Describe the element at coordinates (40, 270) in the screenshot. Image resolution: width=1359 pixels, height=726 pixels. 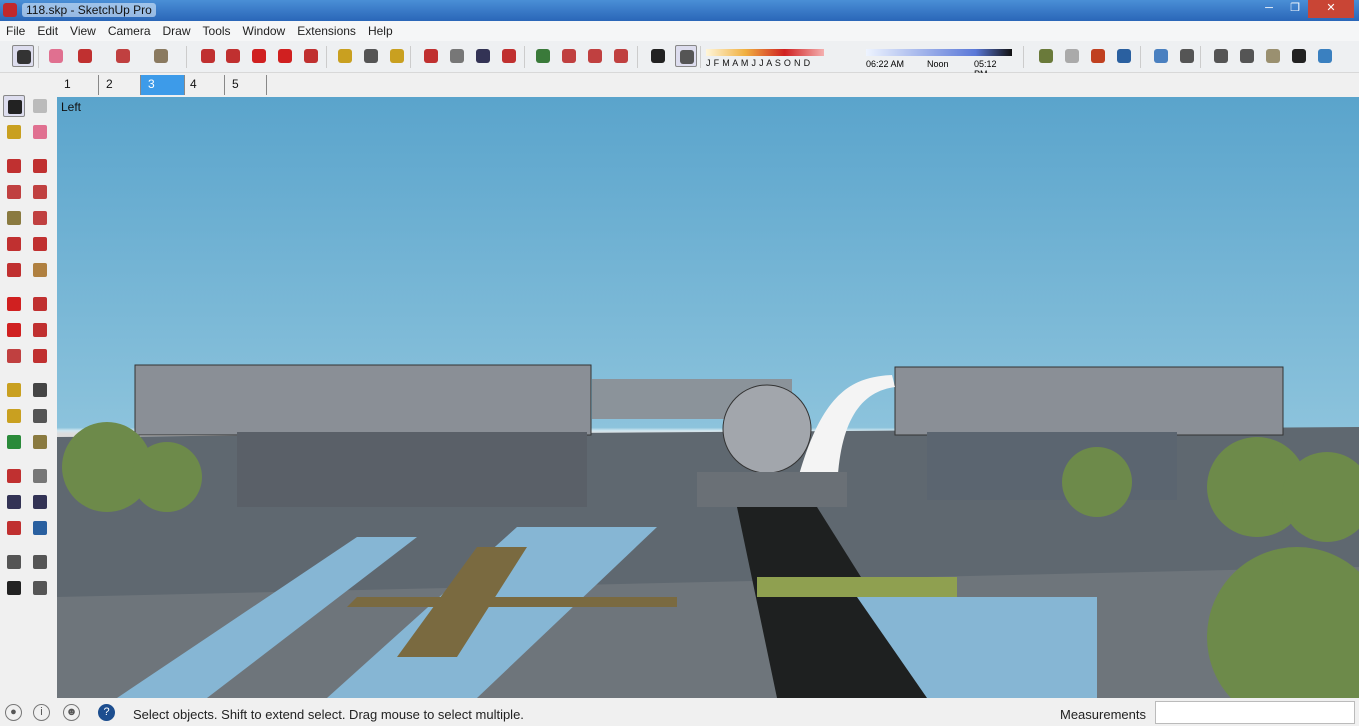
I see `pie-icon` at that location.